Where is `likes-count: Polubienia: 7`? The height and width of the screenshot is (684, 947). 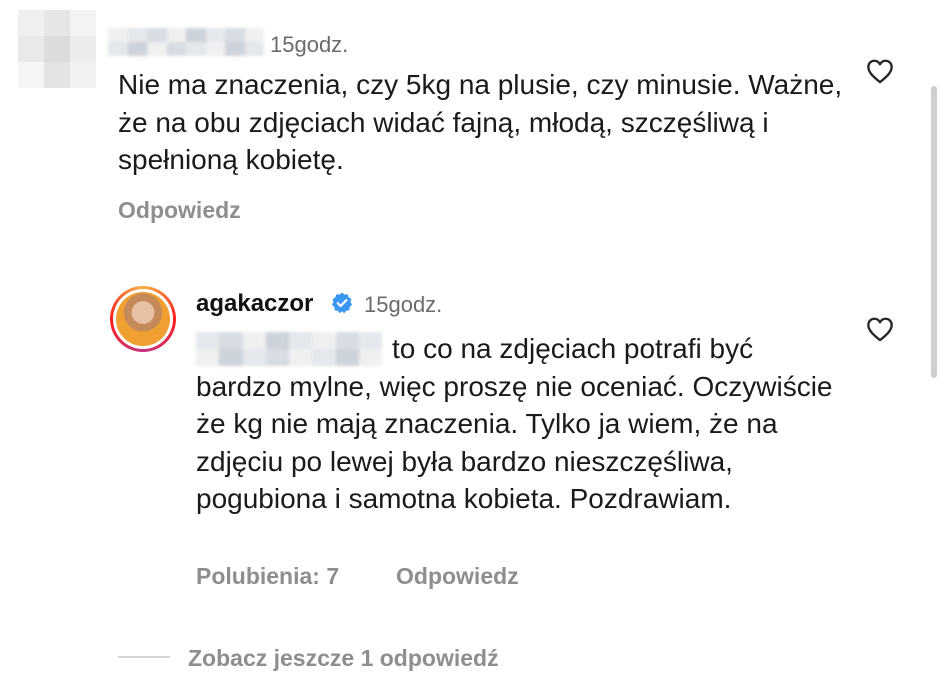
likes-count: Polubienia: 7 is located at coordinates (267, 576).